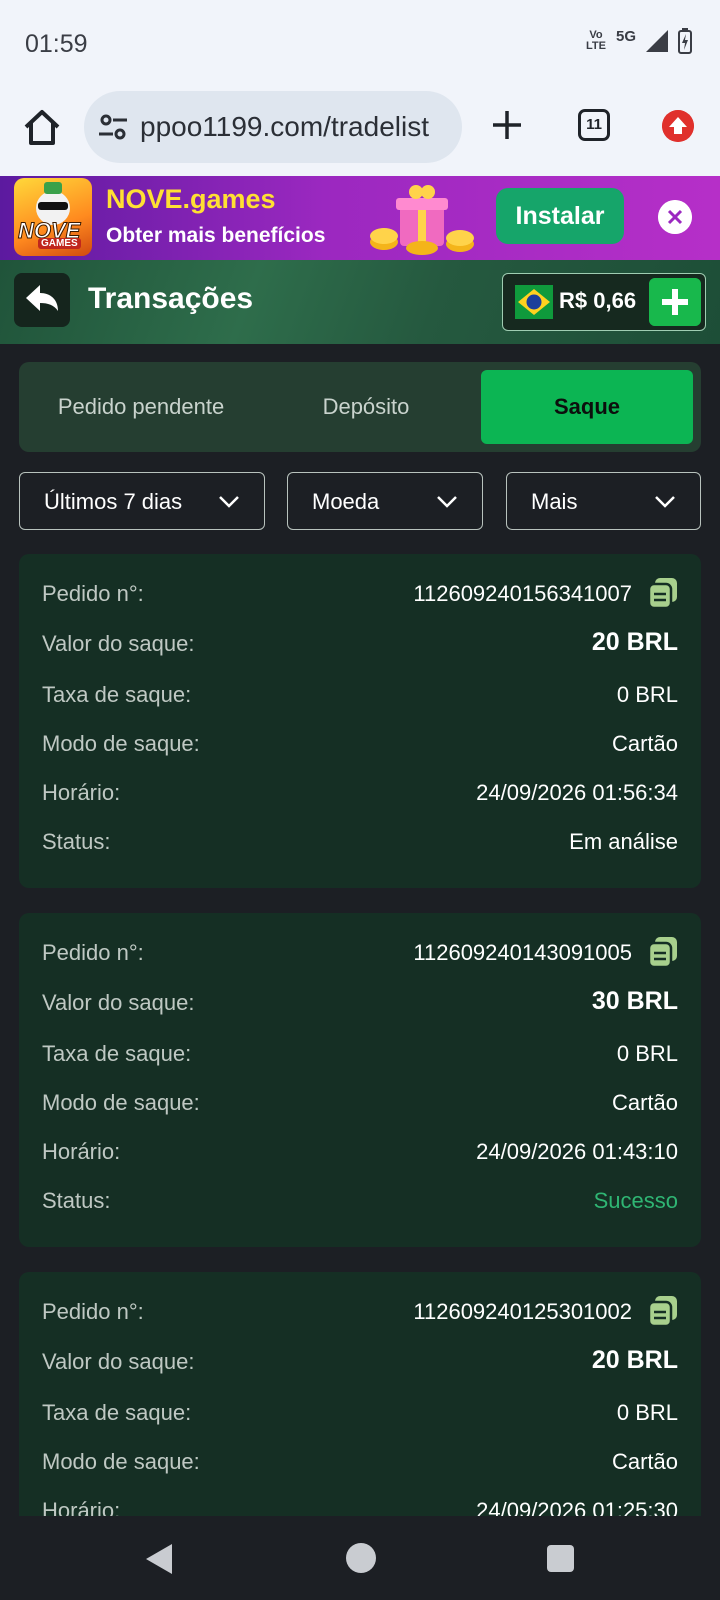  I want to click on volte-icon: Vo LTE, so click(596, 40).